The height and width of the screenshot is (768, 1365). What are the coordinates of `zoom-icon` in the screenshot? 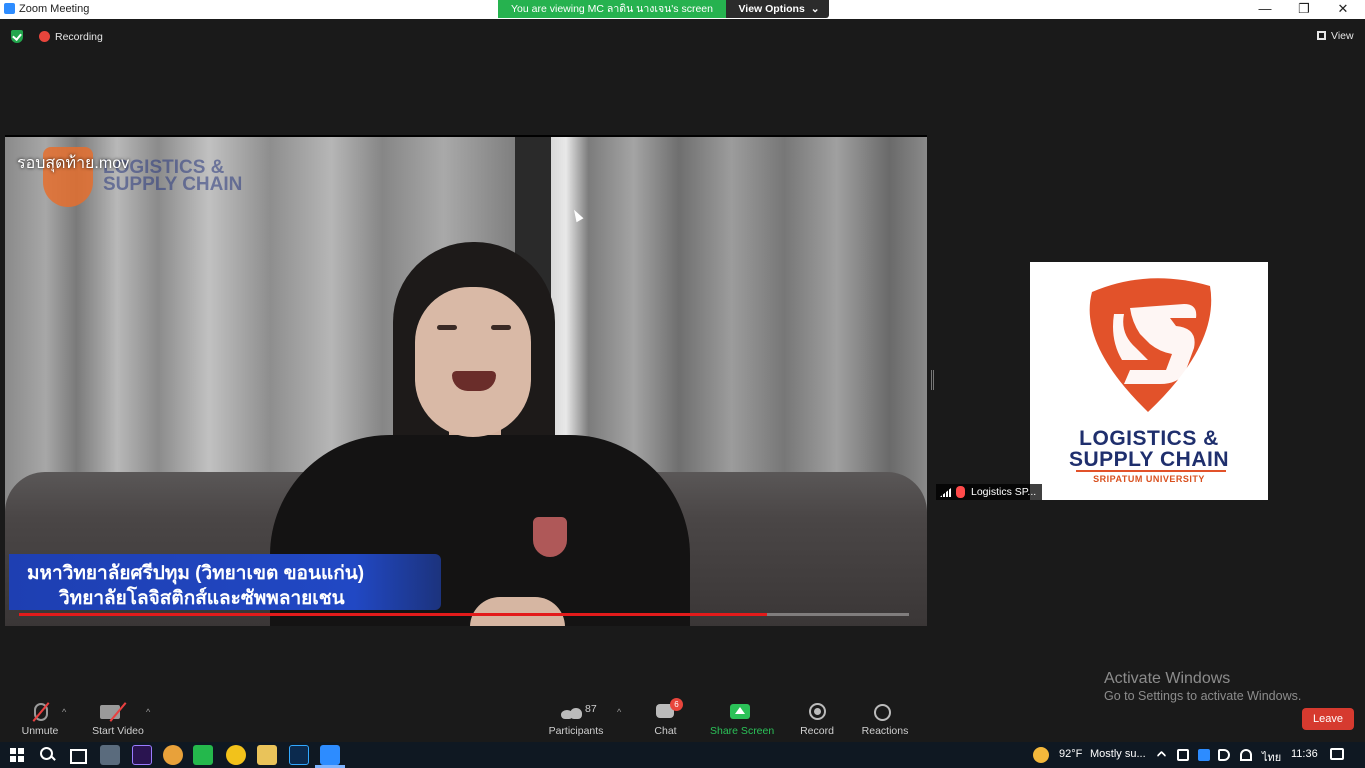 It's located at (9, 8).